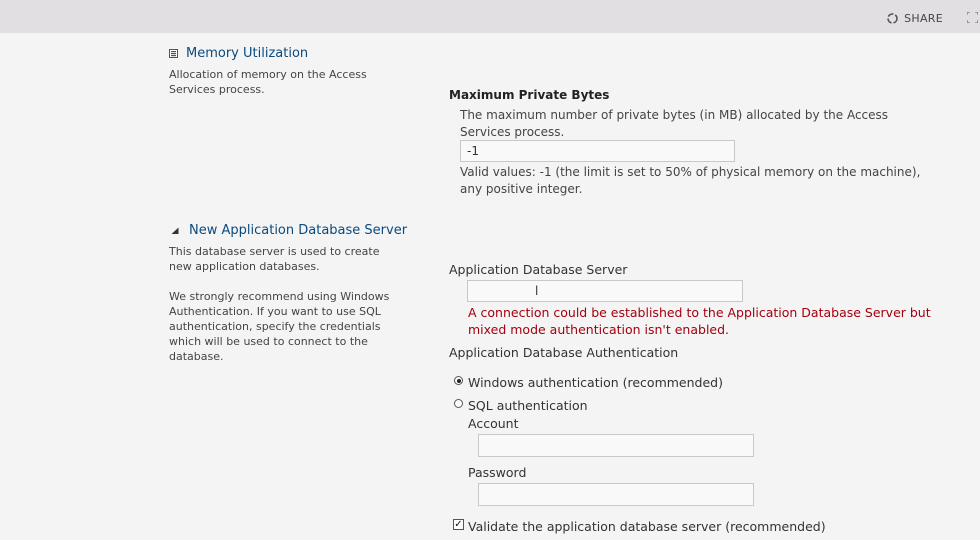  What do you see at coordinates (597, 151) in the screenshot?
I see `max-private-bytes-input: -1` at bounding box center [597, 151].